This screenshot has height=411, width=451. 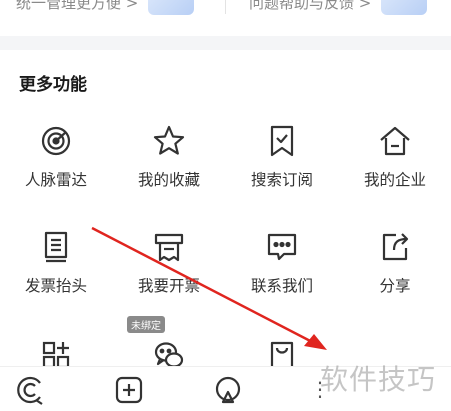 What do you see at coordinates (77, 6) in the screenshot?
I see `manage-card-text: 统一管理更方便 >` at bounding box center [77, 6].